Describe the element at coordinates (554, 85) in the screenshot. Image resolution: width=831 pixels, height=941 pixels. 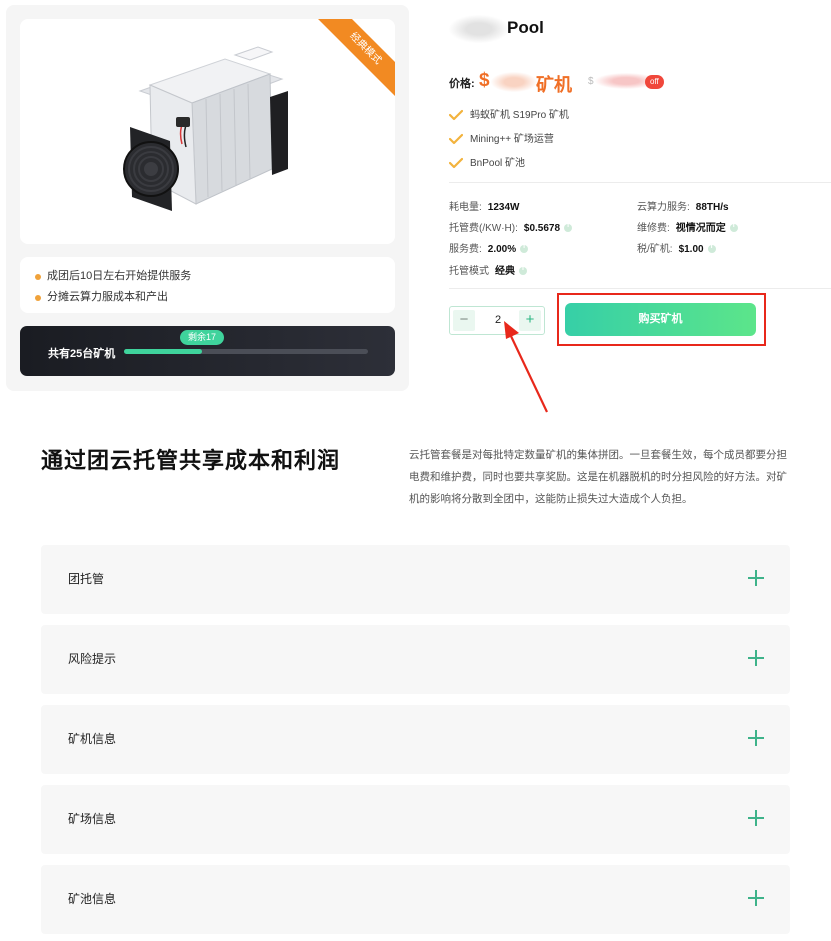
I see `price-unit: 矿机` at that location.